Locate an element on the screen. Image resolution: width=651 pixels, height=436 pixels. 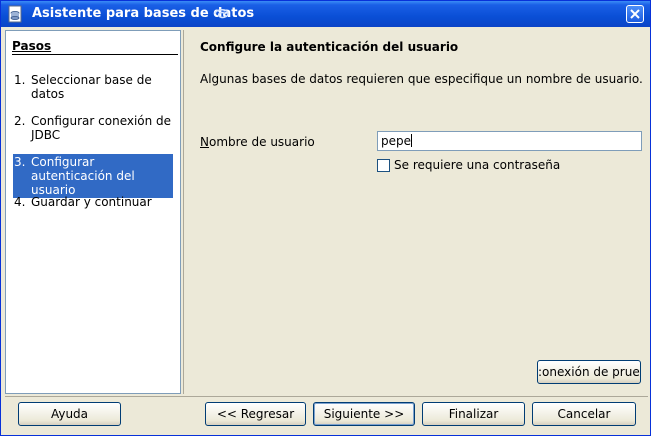
username-label-text: ombre de usuario is located at coordinates (261, 142).